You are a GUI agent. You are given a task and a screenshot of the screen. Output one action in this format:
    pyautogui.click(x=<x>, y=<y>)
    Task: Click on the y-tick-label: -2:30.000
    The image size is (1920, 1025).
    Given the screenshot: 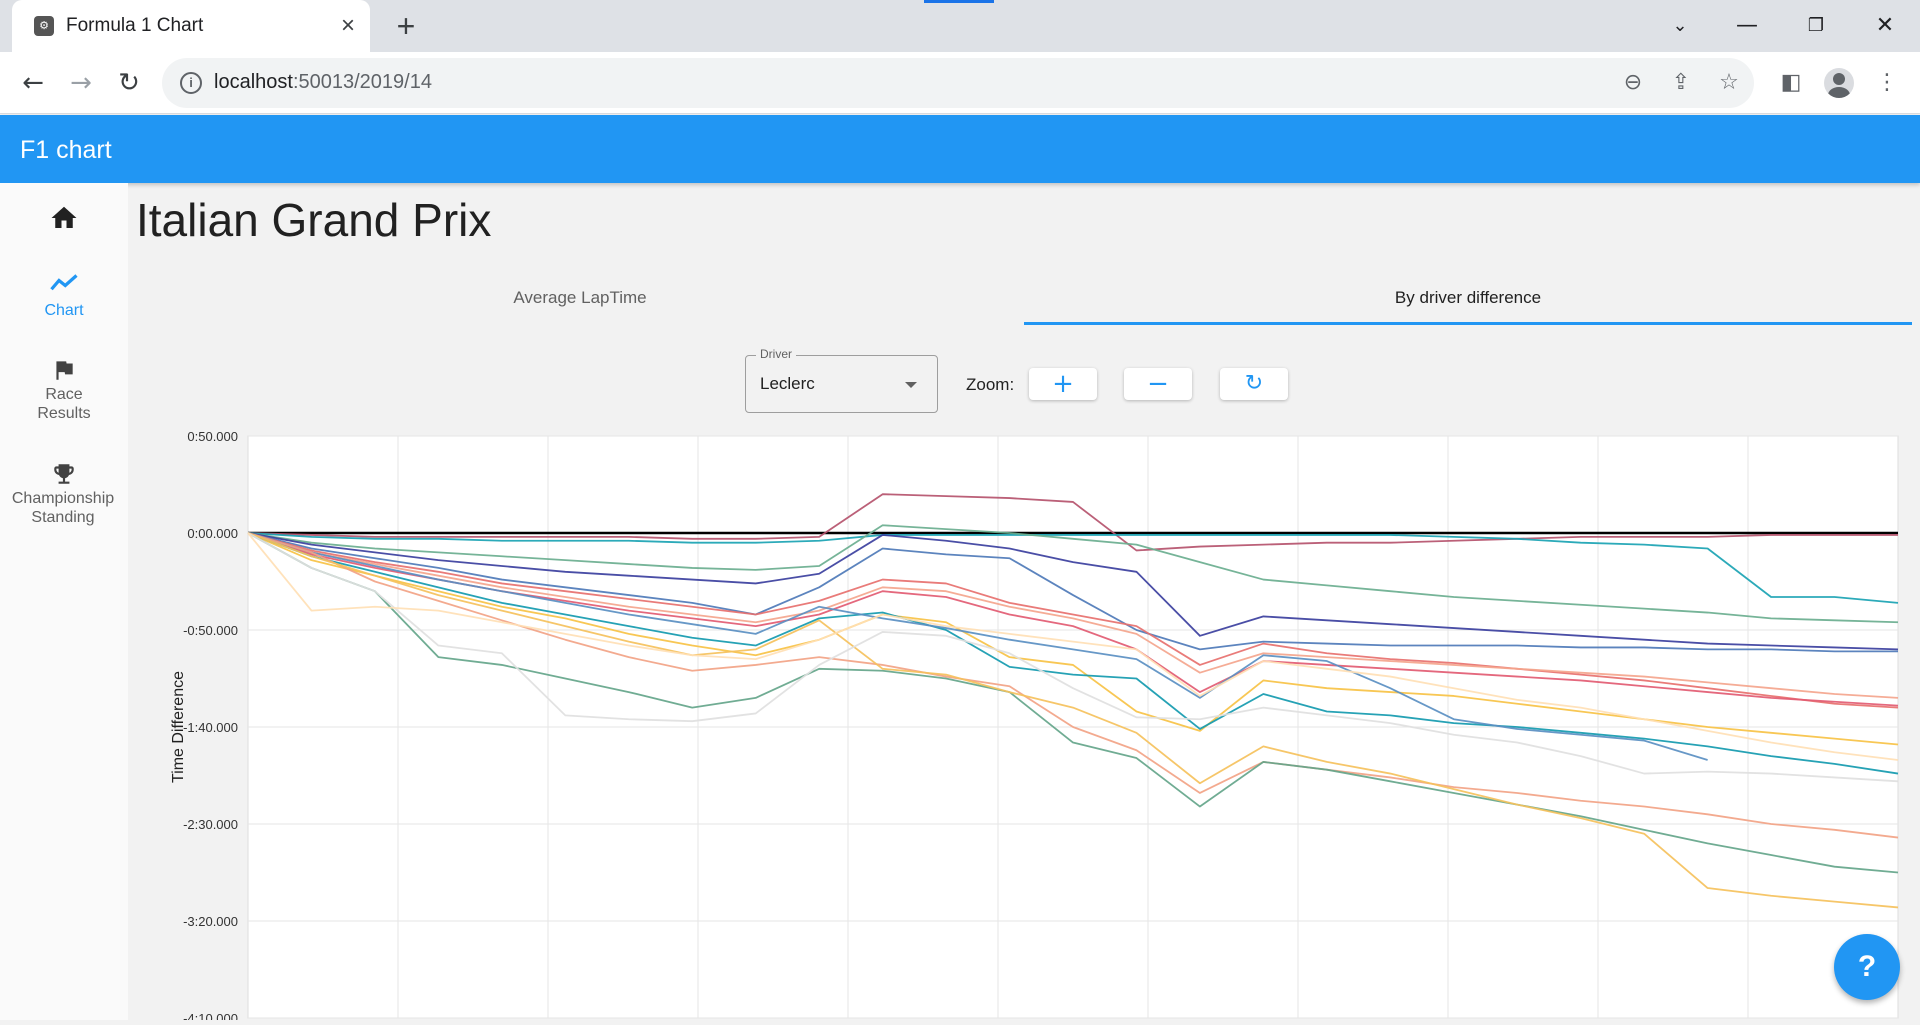 What is the action you would take?
    pyautogui.click(x=210, y=824)
    